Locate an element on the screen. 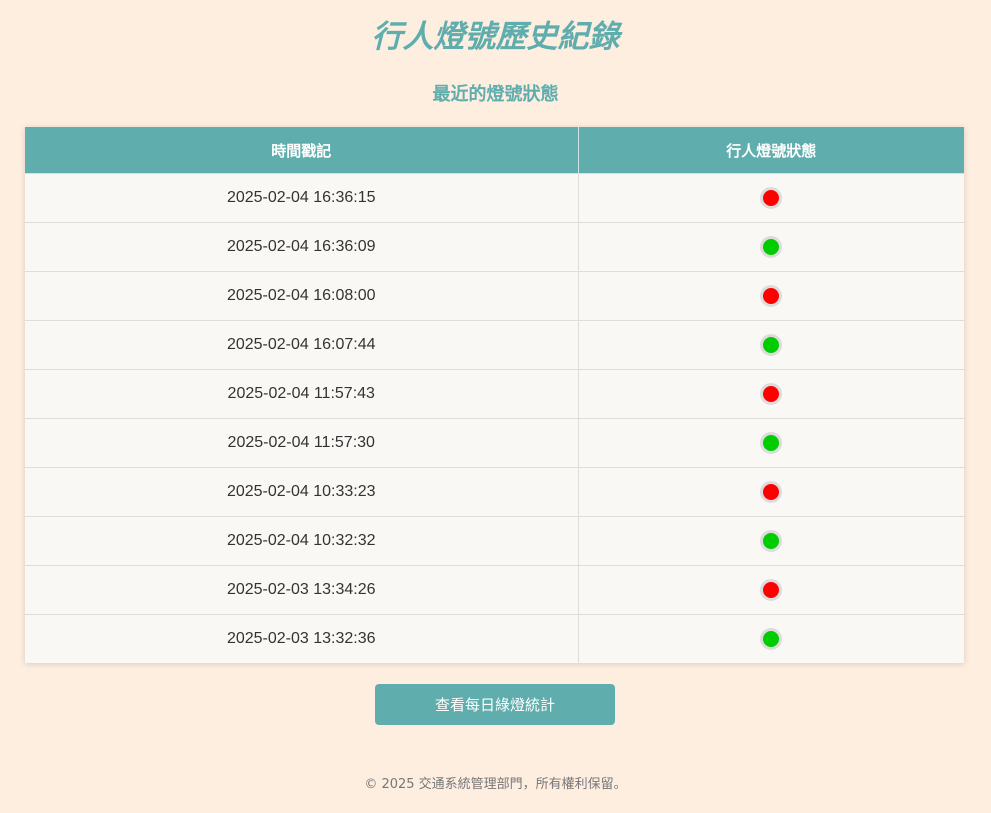 This screenshot has width=991, height=813. table-row: 2025-02-04 16:36:09 is located at coordinates (494, 247).